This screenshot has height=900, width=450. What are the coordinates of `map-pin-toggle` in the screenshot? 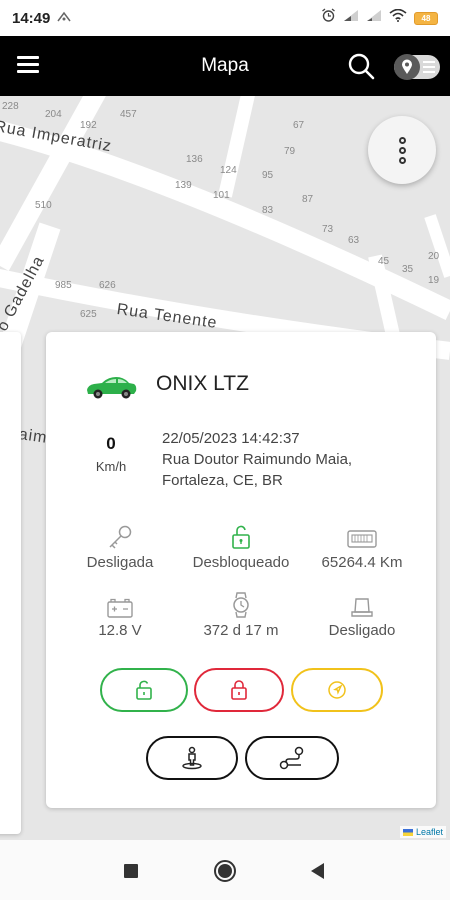 It's located at (417, 67).